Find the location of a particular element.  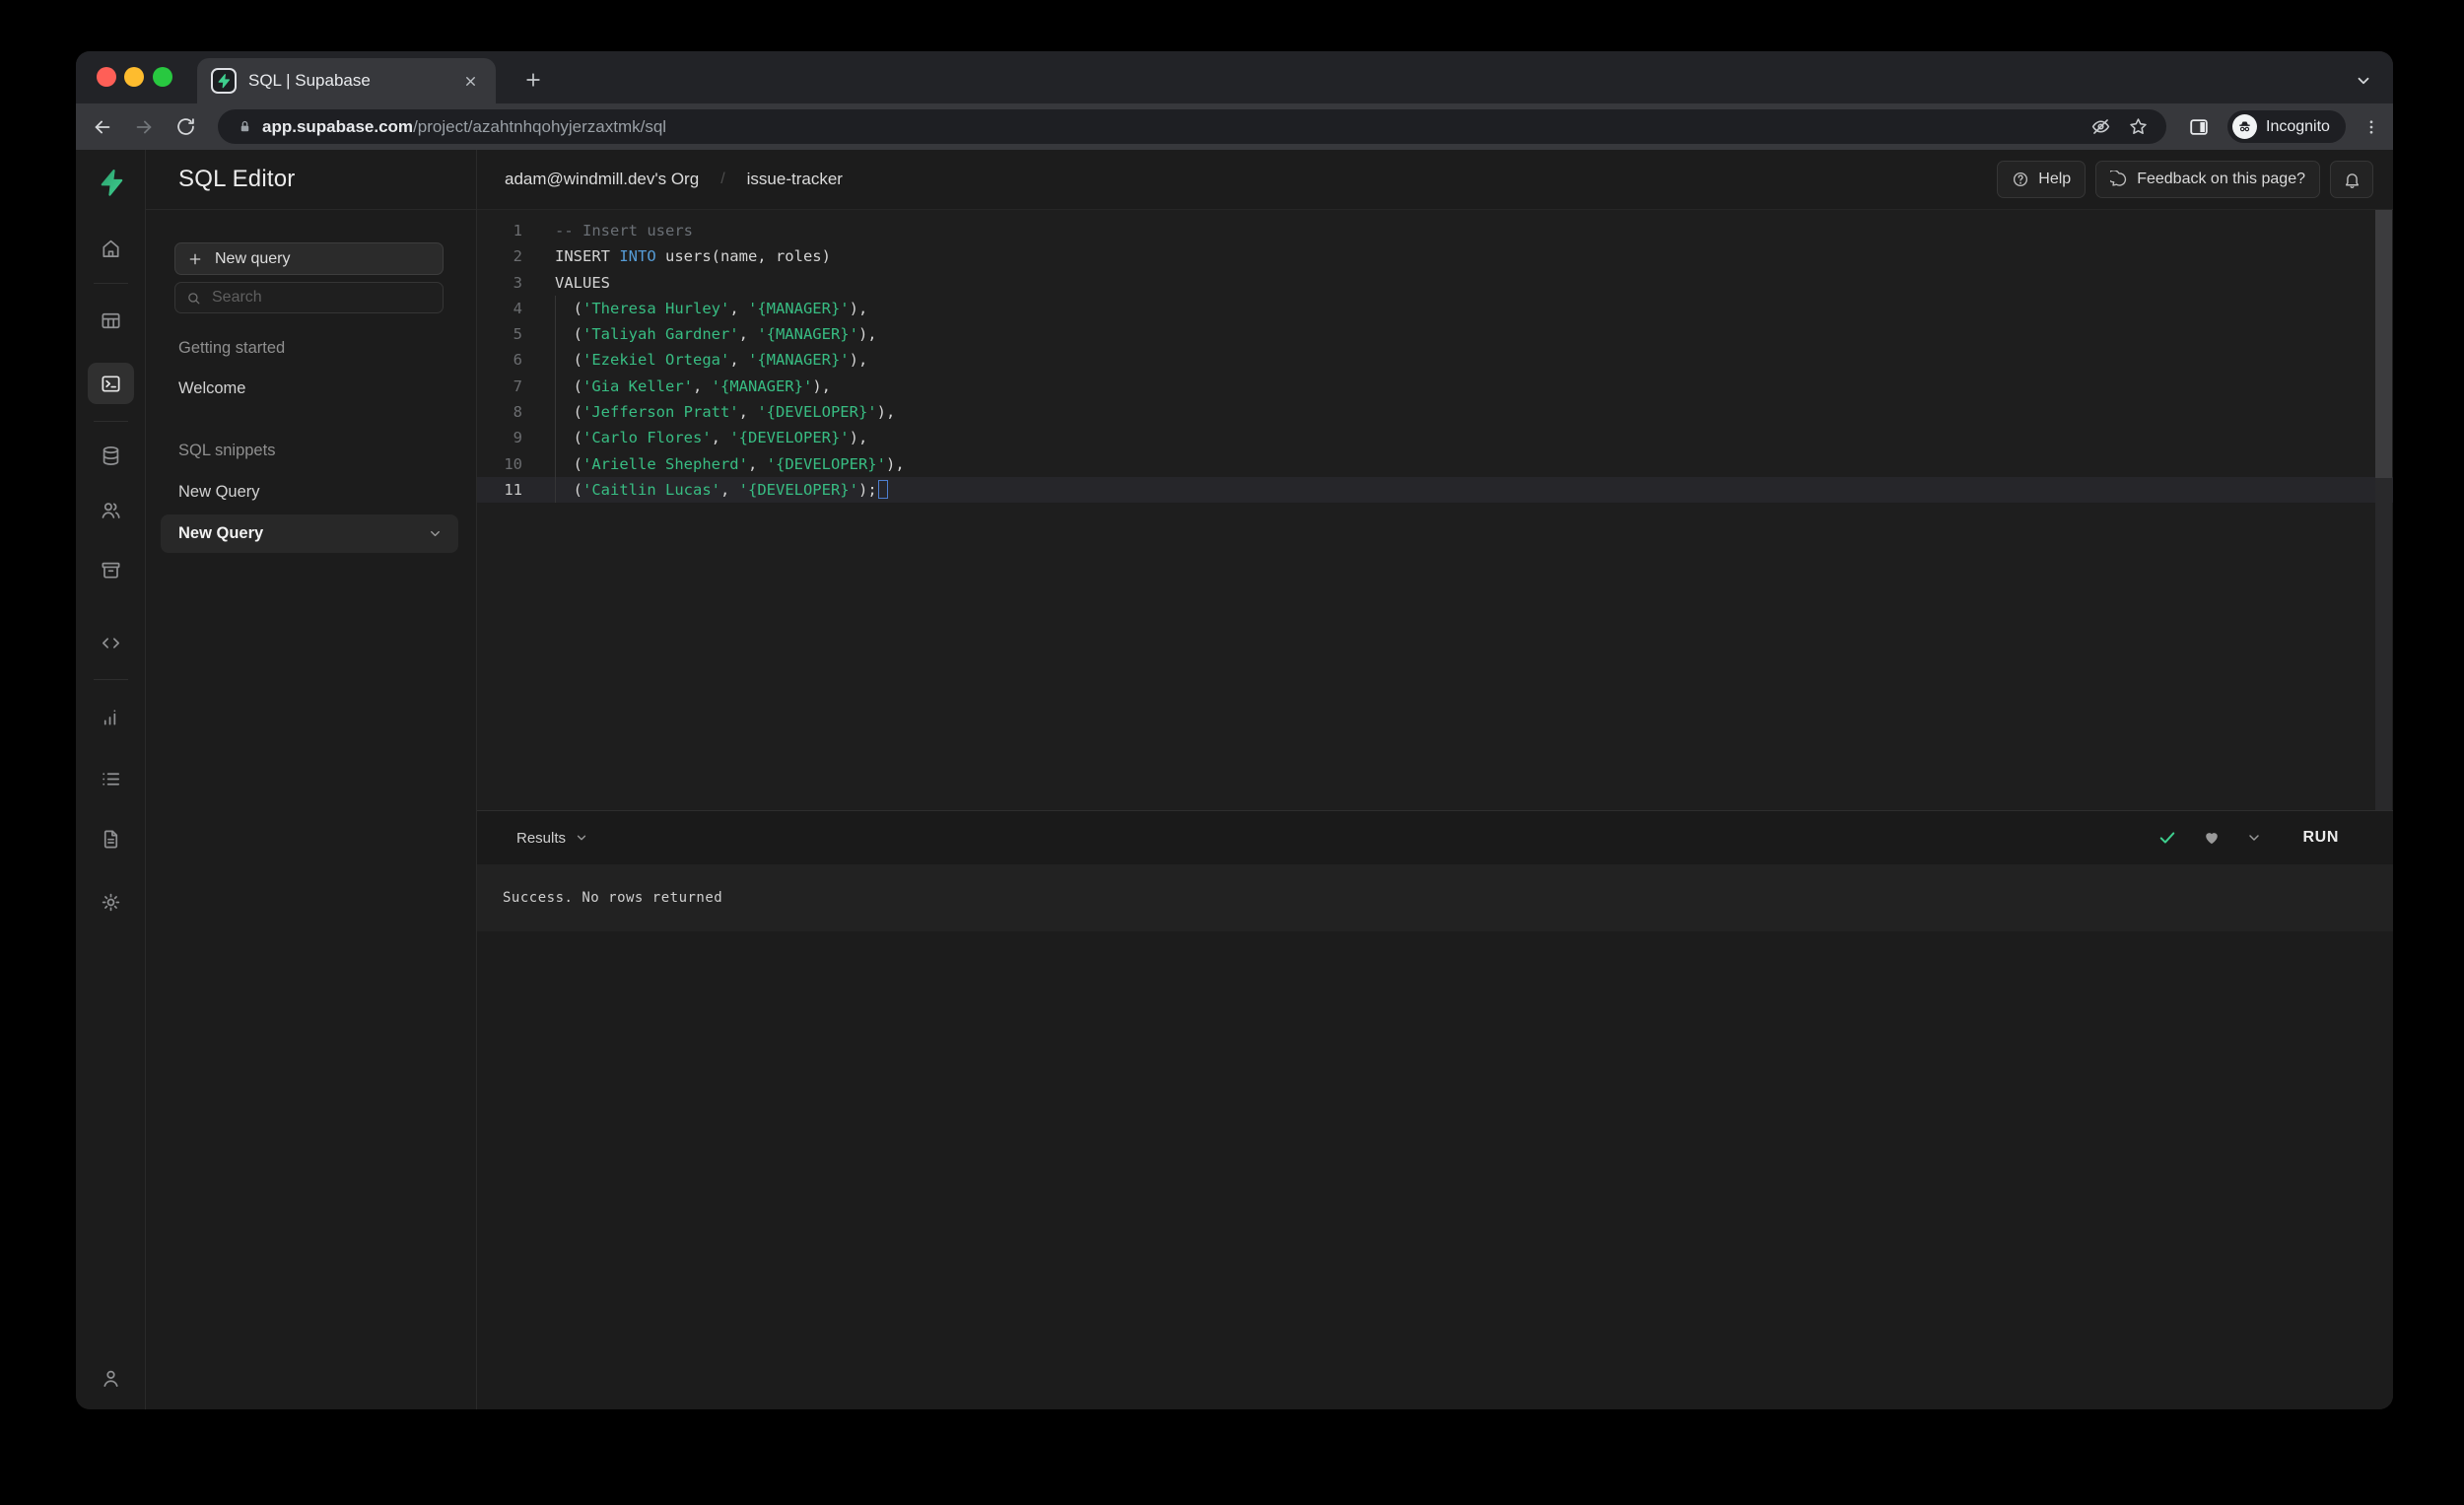

text-cursor is located at coordinates (882, 489).